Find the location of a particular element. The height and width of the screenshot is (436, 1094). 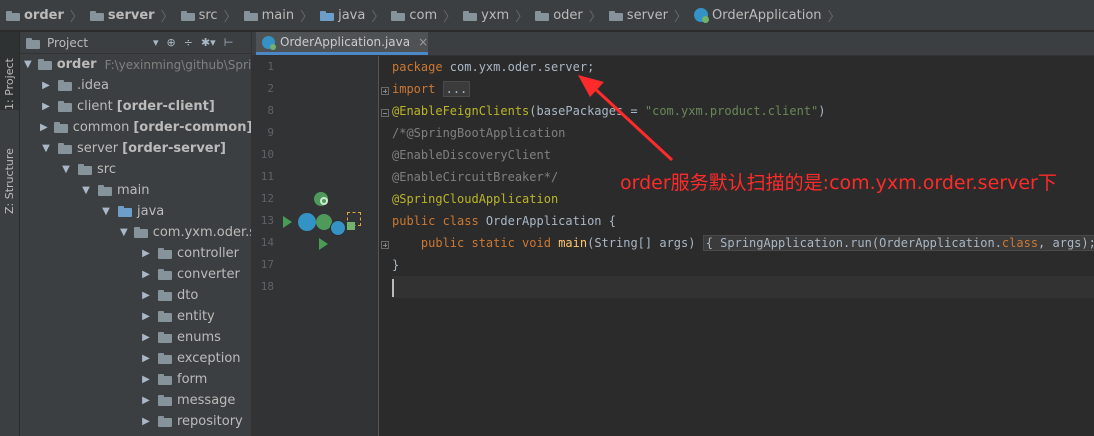

run-icon is located at coordinates (287, 222).